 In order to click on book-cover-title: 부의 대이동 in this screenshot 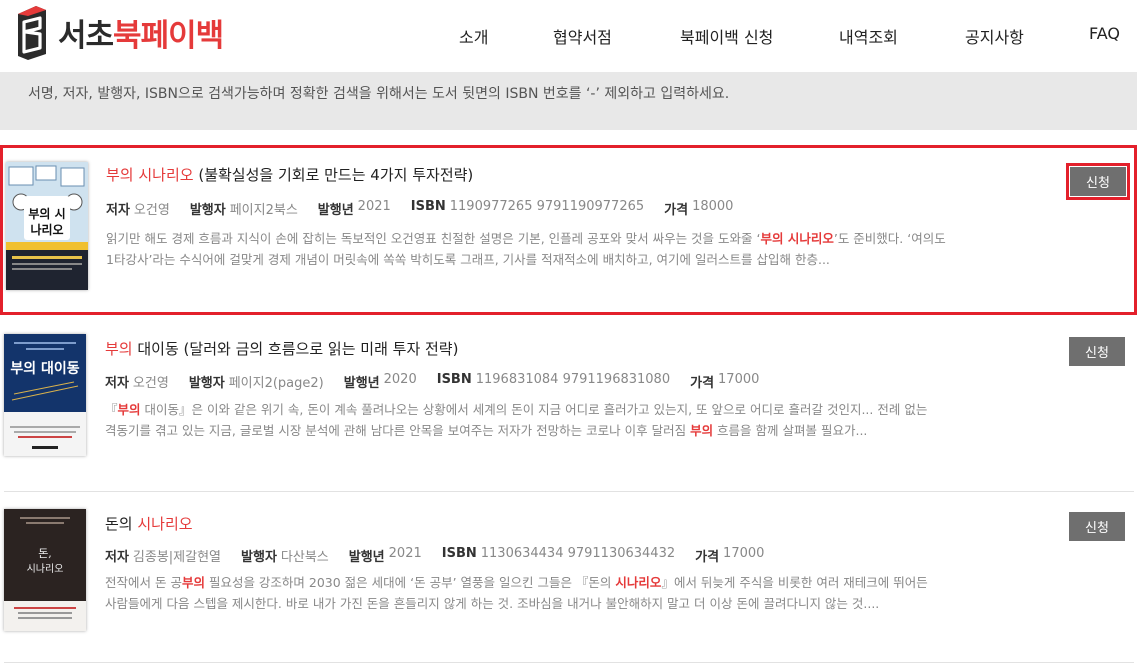, I will do `click(45, 369)`.